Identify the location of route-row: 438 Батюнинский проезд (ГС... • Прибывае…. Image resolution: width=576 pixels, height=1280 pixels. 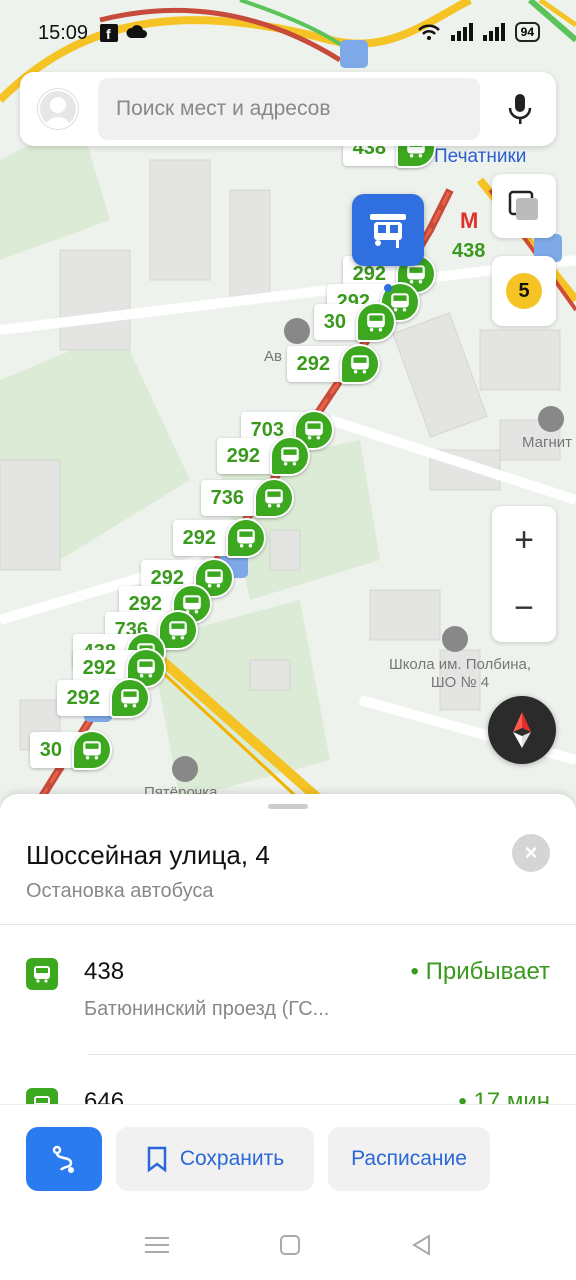
(288, 1013).